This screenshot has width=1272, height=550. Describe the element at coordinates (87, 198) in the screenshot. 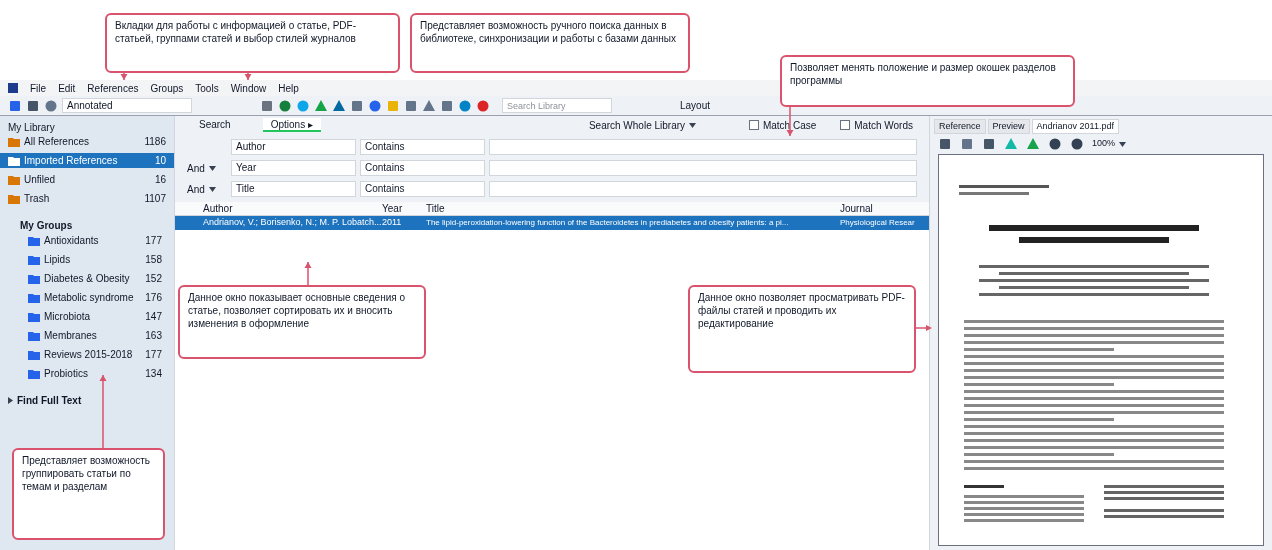

I see `sidebar-item: Trash 1107` at that location.